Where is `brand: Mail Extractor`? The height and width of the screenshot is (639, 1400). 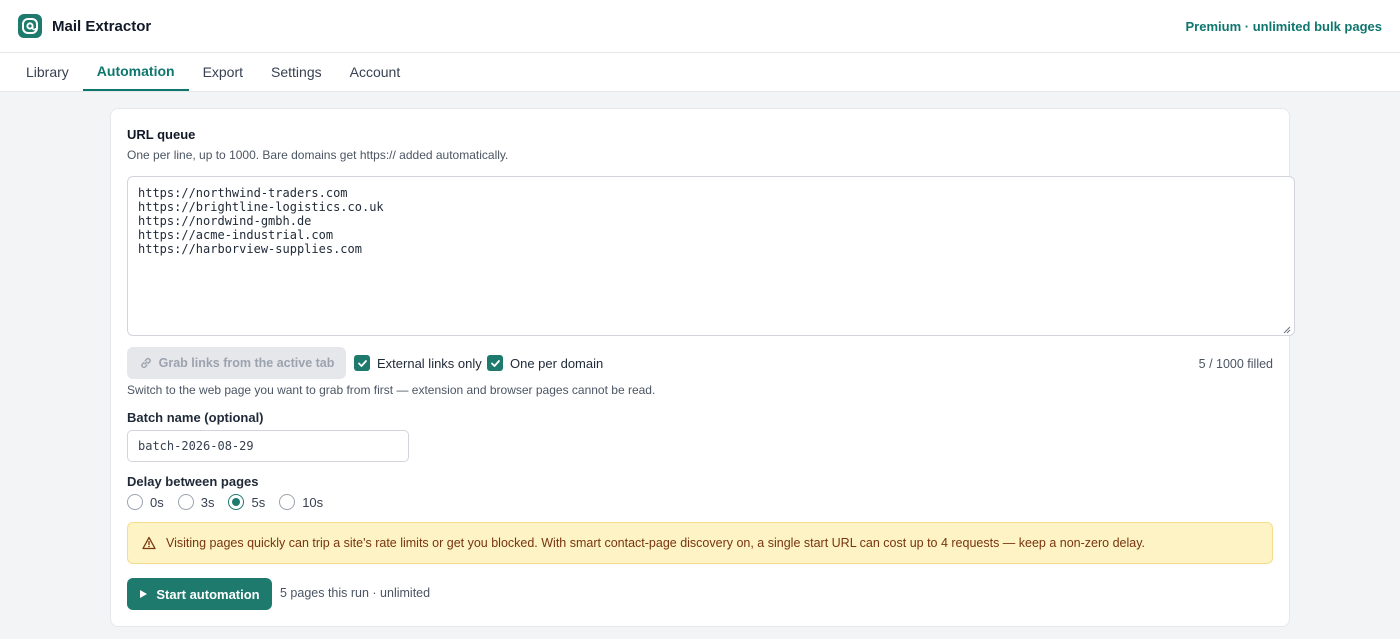
brand: Mail Extractor is located at coordinates (84, 26).